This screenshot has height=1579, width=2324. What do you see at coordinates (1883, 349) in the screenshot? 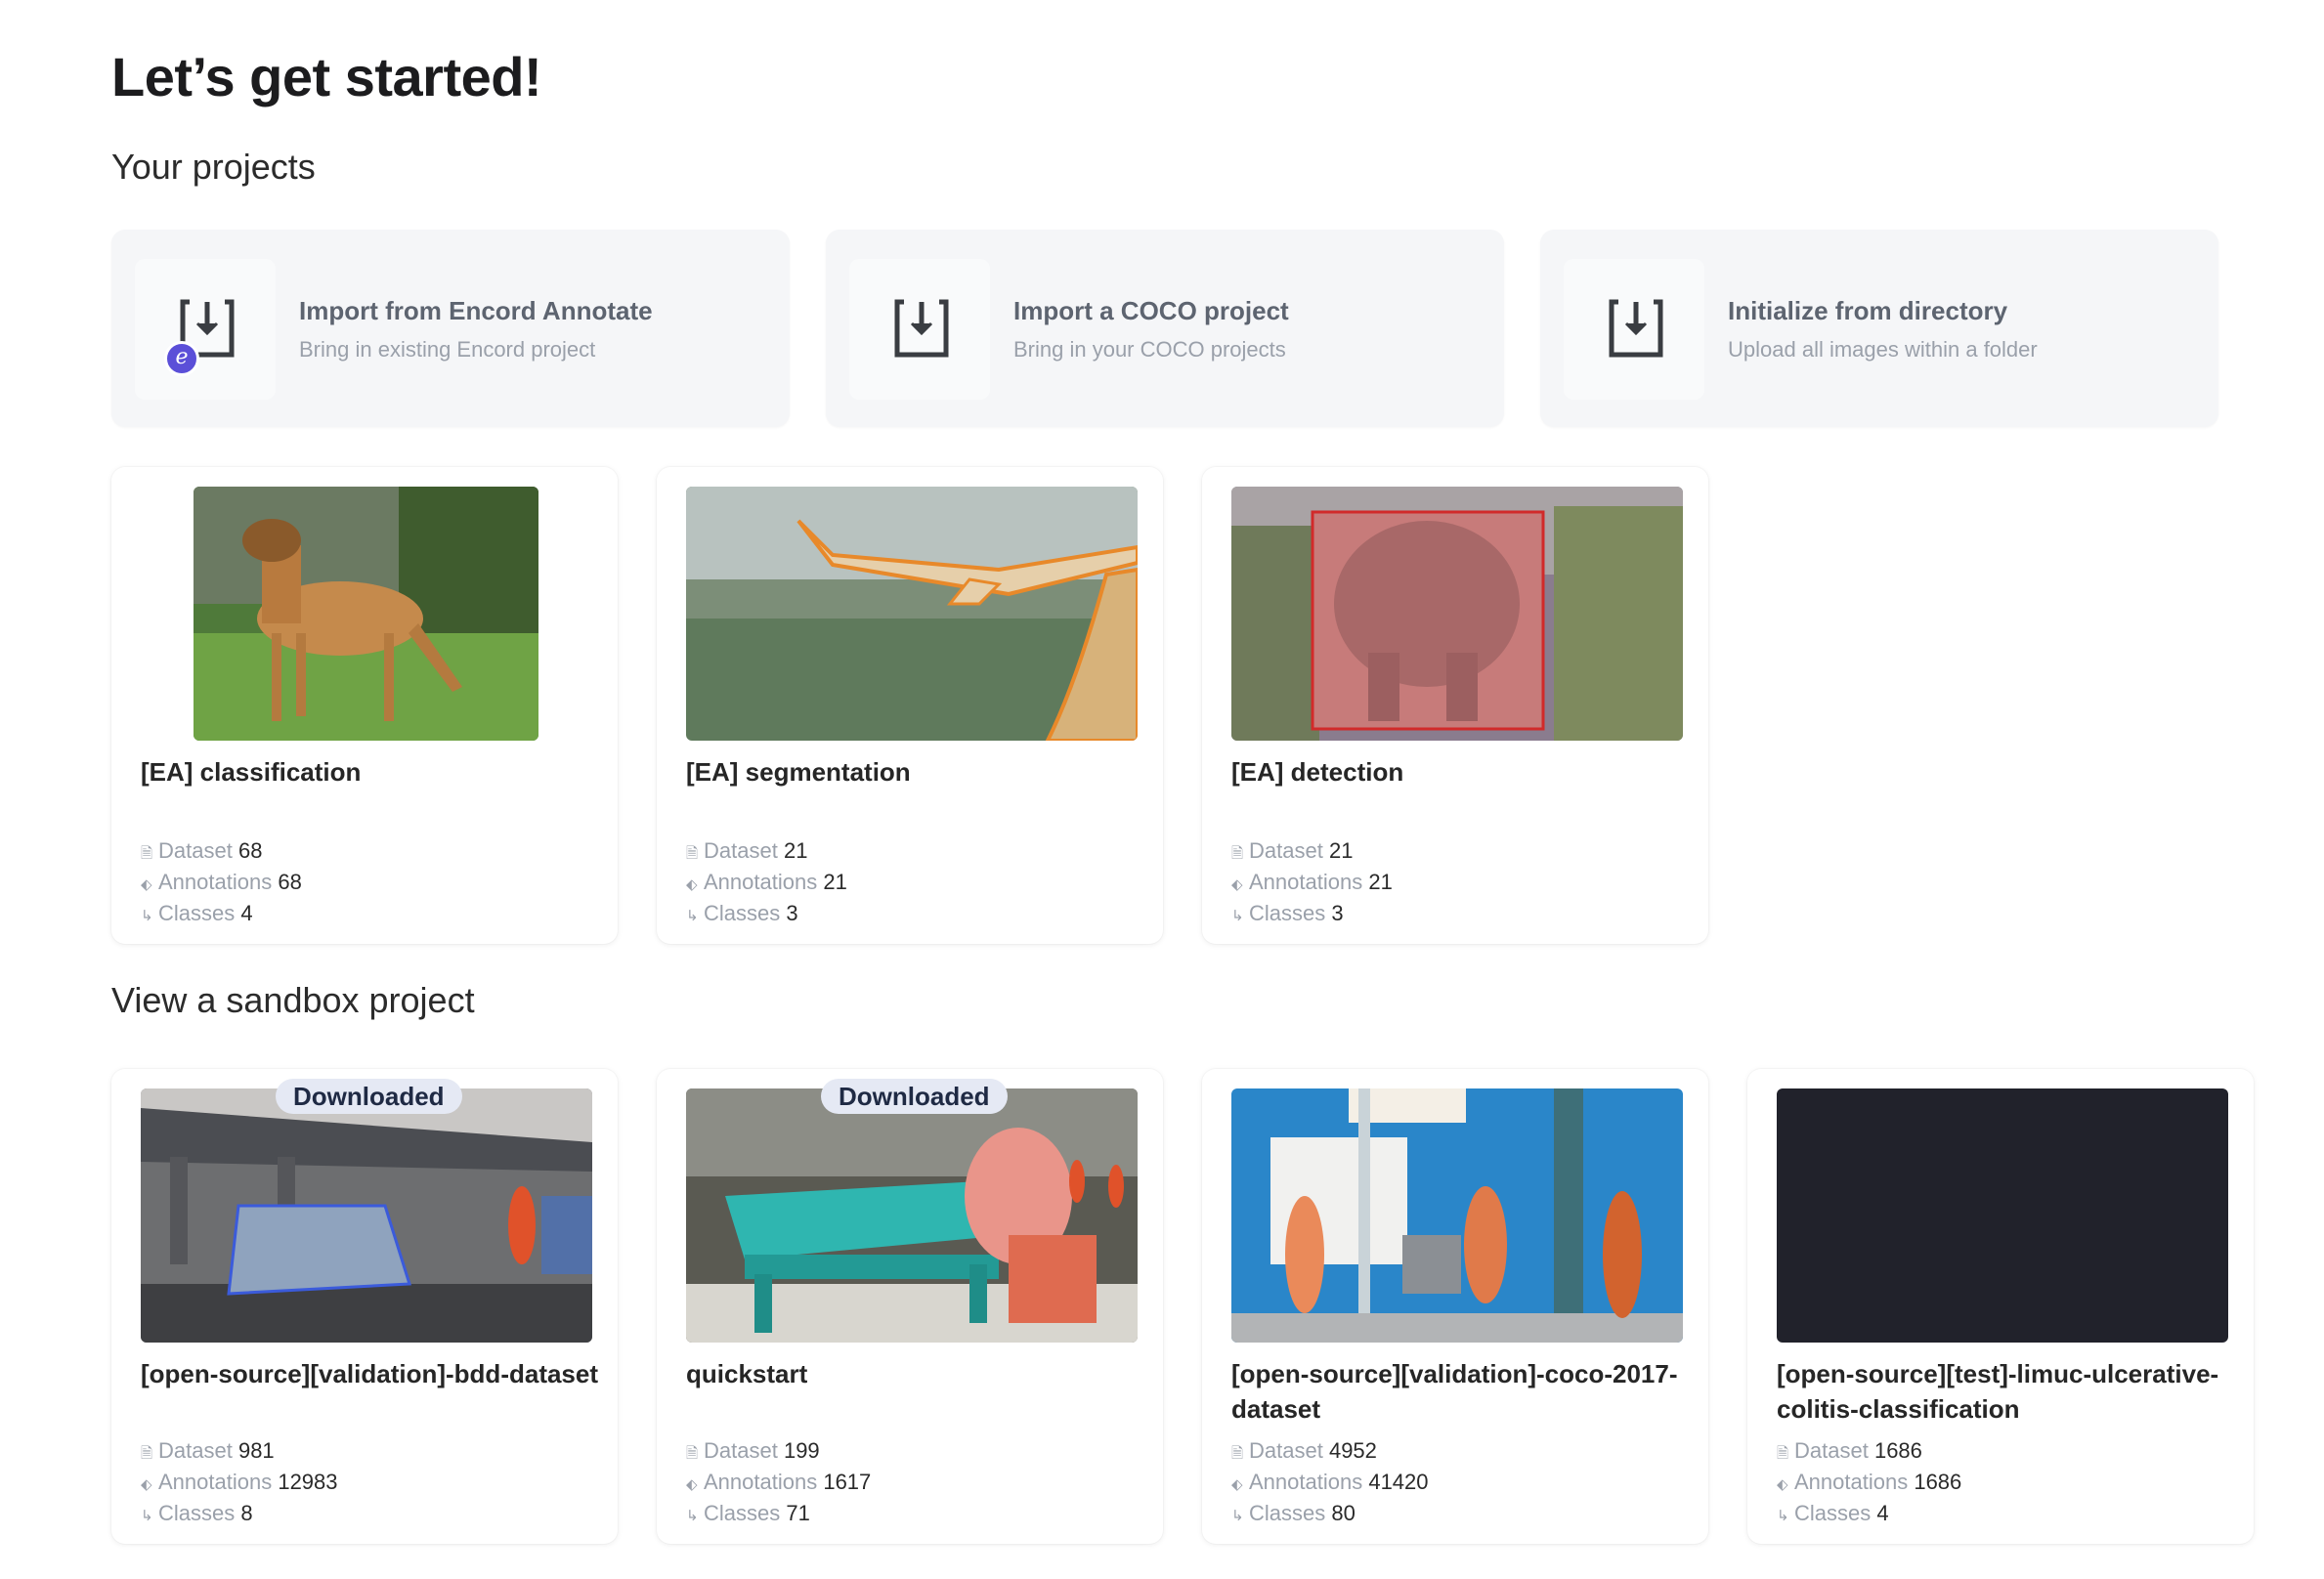
I see `import-card-subtitle: Upload all images within a folder` at bounding box center [1883, 349].